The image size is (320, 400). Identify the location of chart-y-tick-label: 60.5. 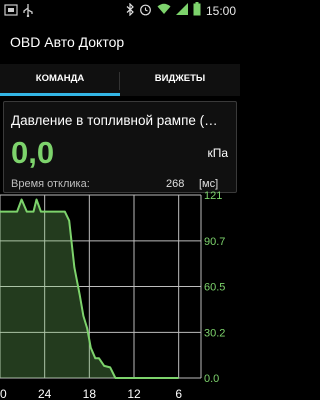
(214, 288).